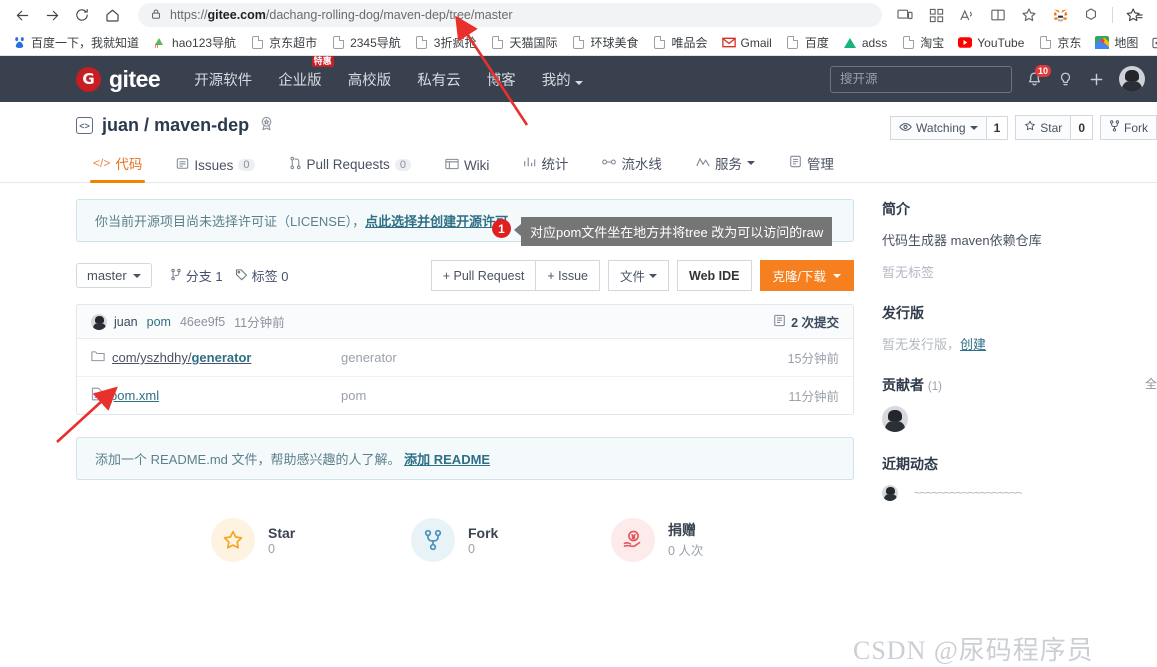 Image resolution: width=1157 pixels, height=667 pixels. Describe the element at coordinates (223, 79) in the screenshot. I see `gitee-nav-item: 开源软件` at that location.